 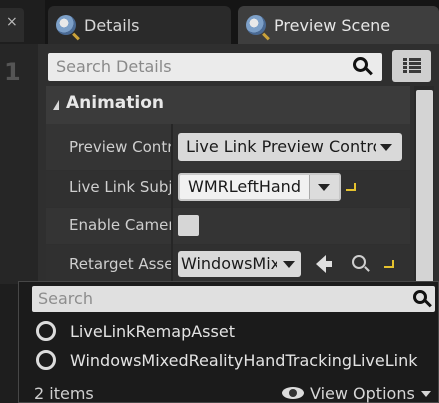 I want to click on close-icon: ×, so click(x=12, y=22).